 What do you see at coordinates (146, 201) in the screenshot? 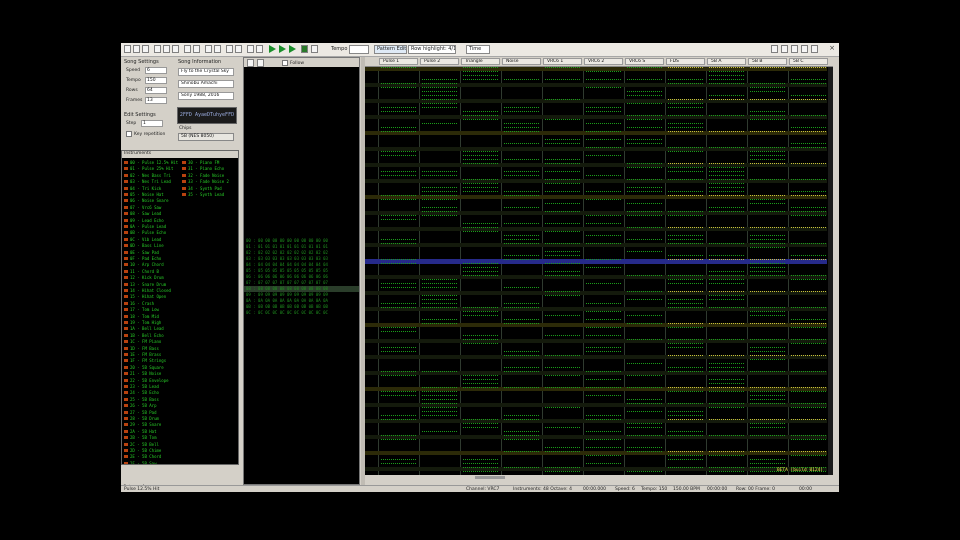
I see `instrument-item: 06 - Noise Snare` at bounding box center [146, 201].